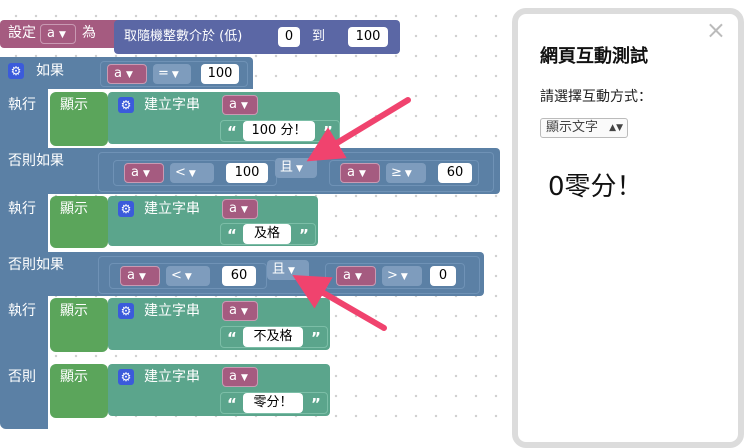  I want to click on interaction-prompt: 請選擇互動方式：, so click(596, 97).